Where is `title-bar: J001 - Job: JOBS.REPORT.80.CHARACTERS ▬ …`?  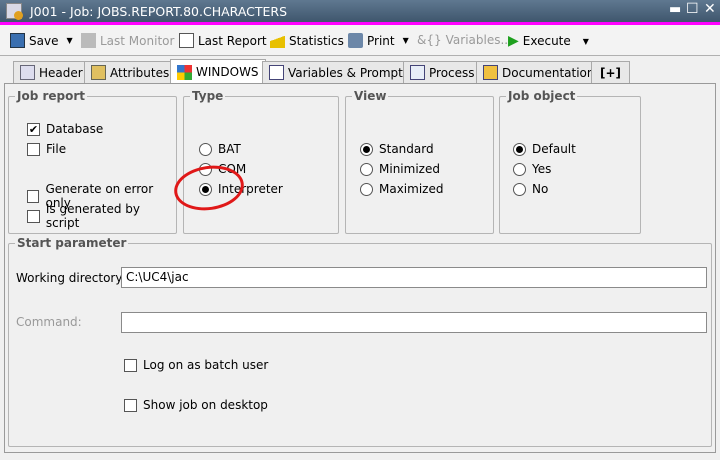
title-bar: J001 - Job: JOBS.REPORT.80.CHARACTERS ▬ … is located at coordinates (360, 11).